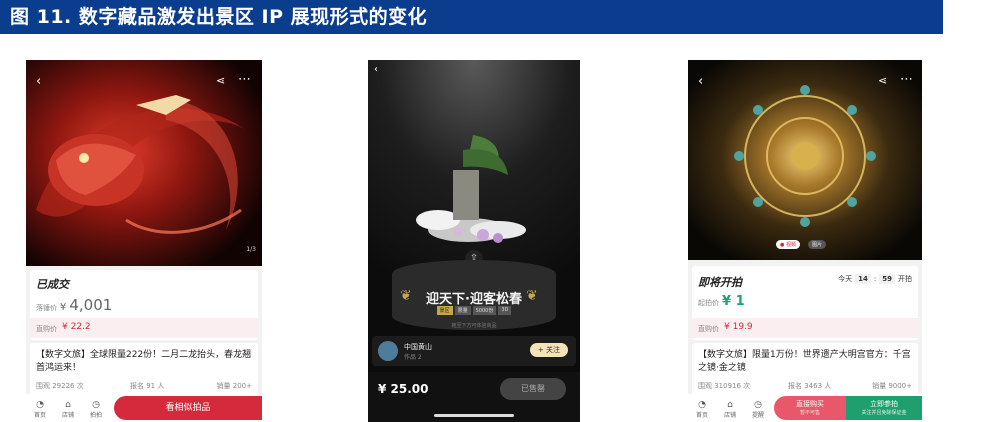  I want to click on tag-limited: 限量, so click(462, 310).